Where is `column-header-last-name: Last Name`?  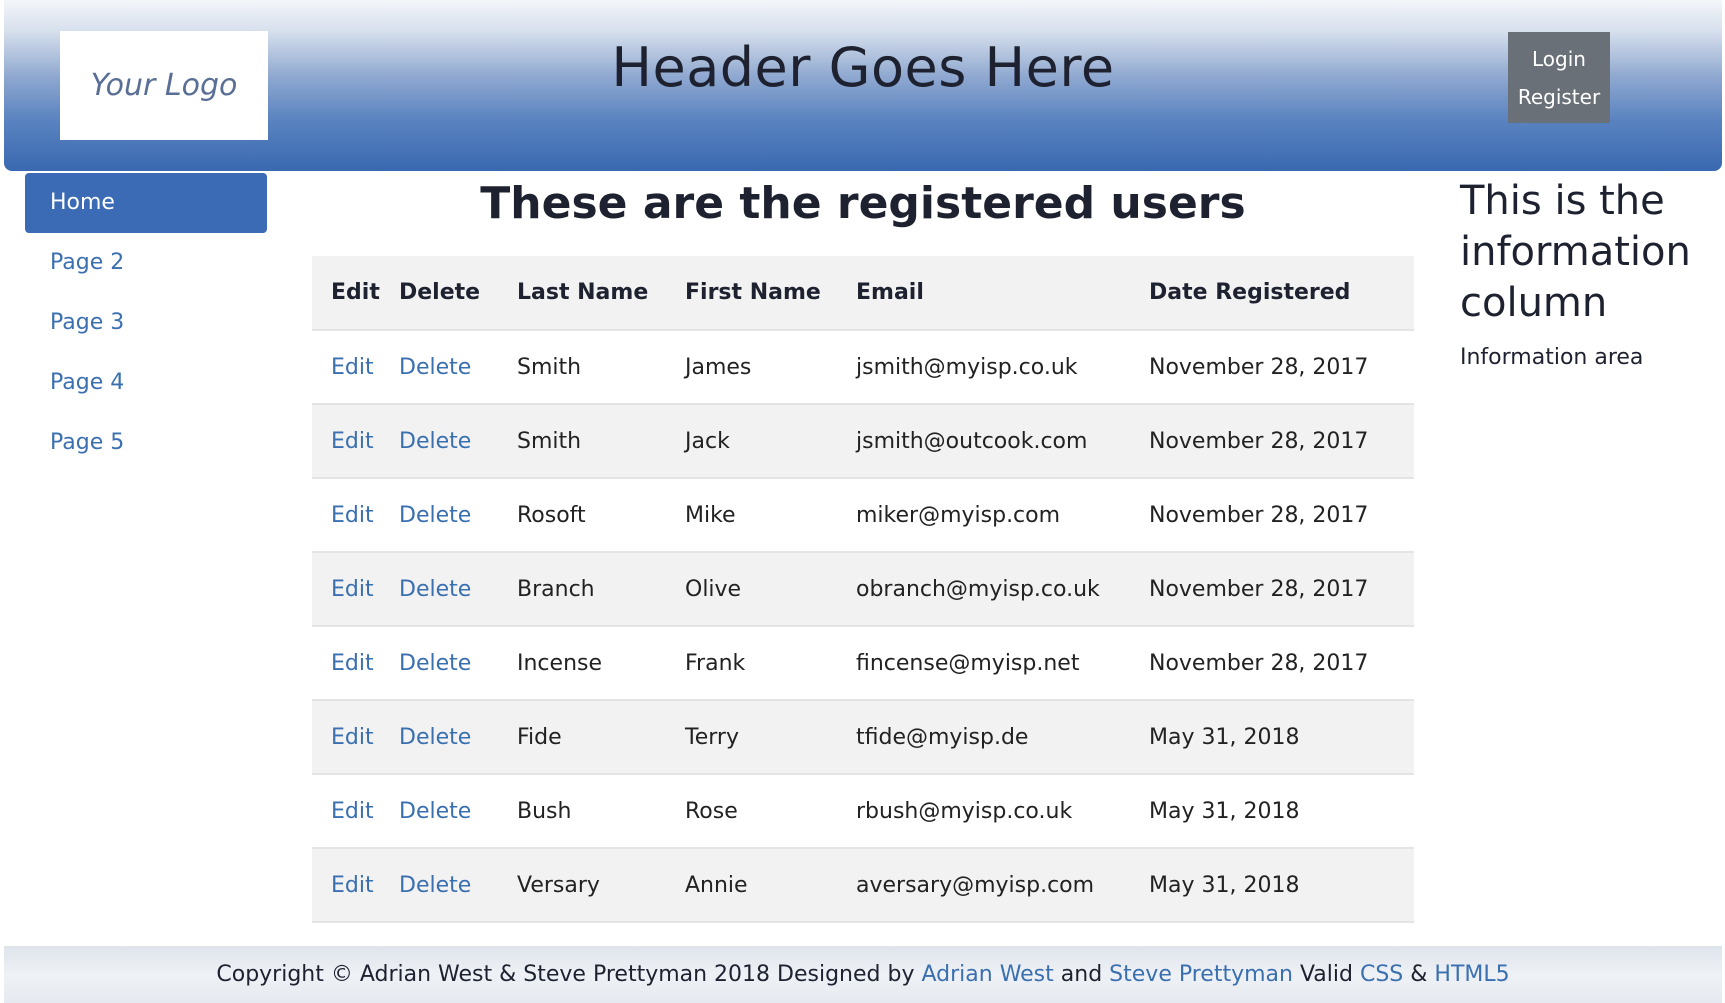
column-header-last-name: Last Name is located at coordinates (601, 293).